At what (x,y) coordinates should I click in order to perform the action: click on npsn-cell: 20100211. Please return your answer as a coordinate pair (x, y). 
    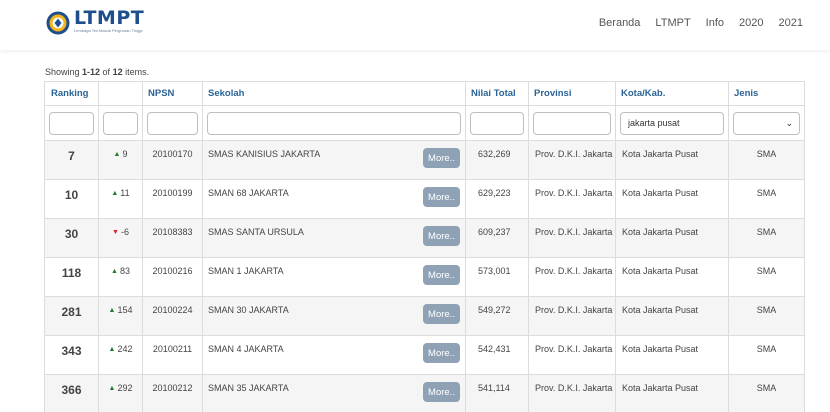
    Looking at the image, I should click on (172, 355).